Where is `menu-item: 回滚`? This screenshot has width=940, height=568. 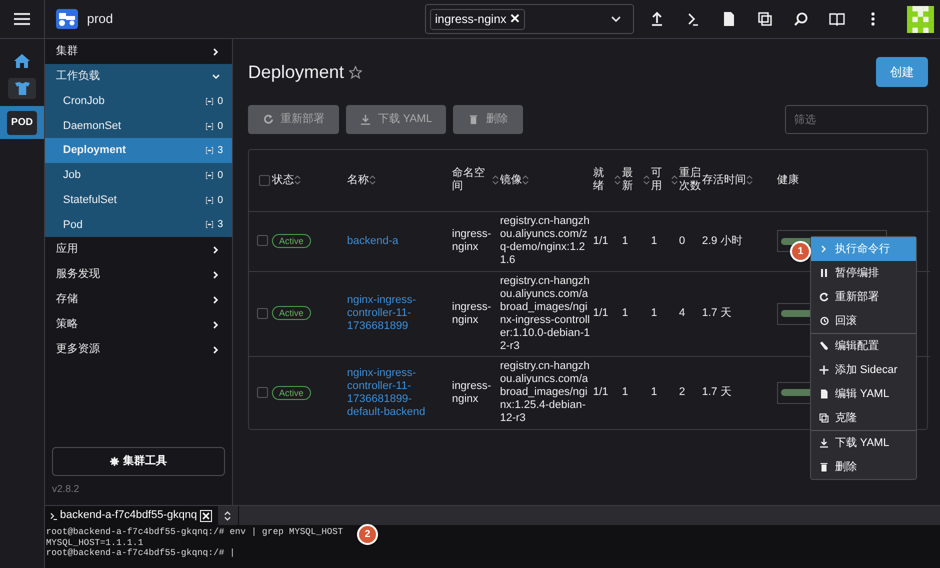 menu-item: 回滚 is located at coordinates (863, 321).